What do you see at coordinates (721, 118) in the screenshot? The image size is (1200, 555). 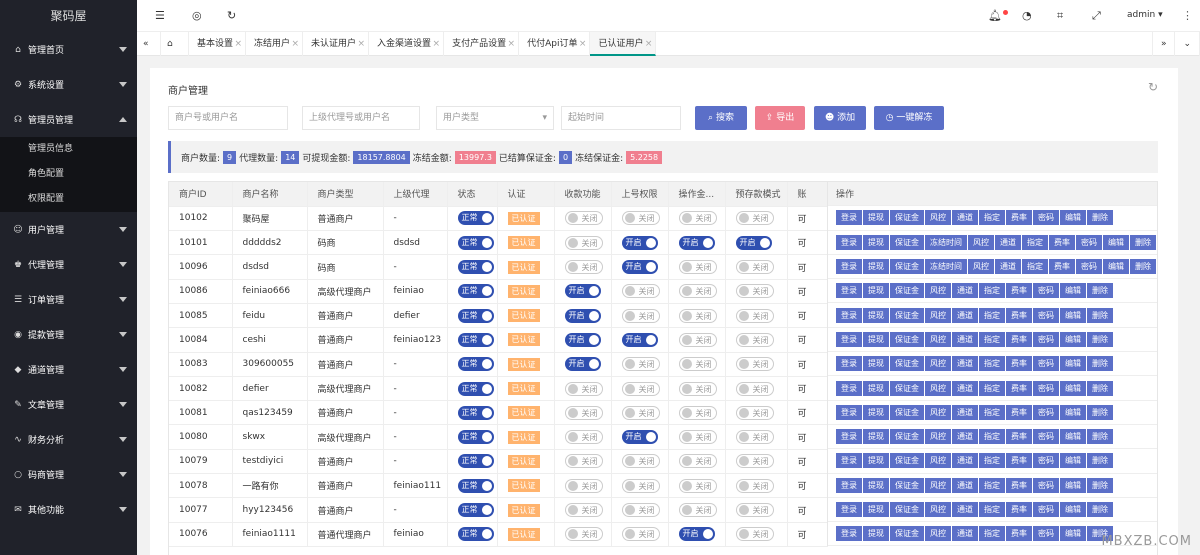 I see `search-button: ⌕ 搜索` at bounding box center [721, 118].